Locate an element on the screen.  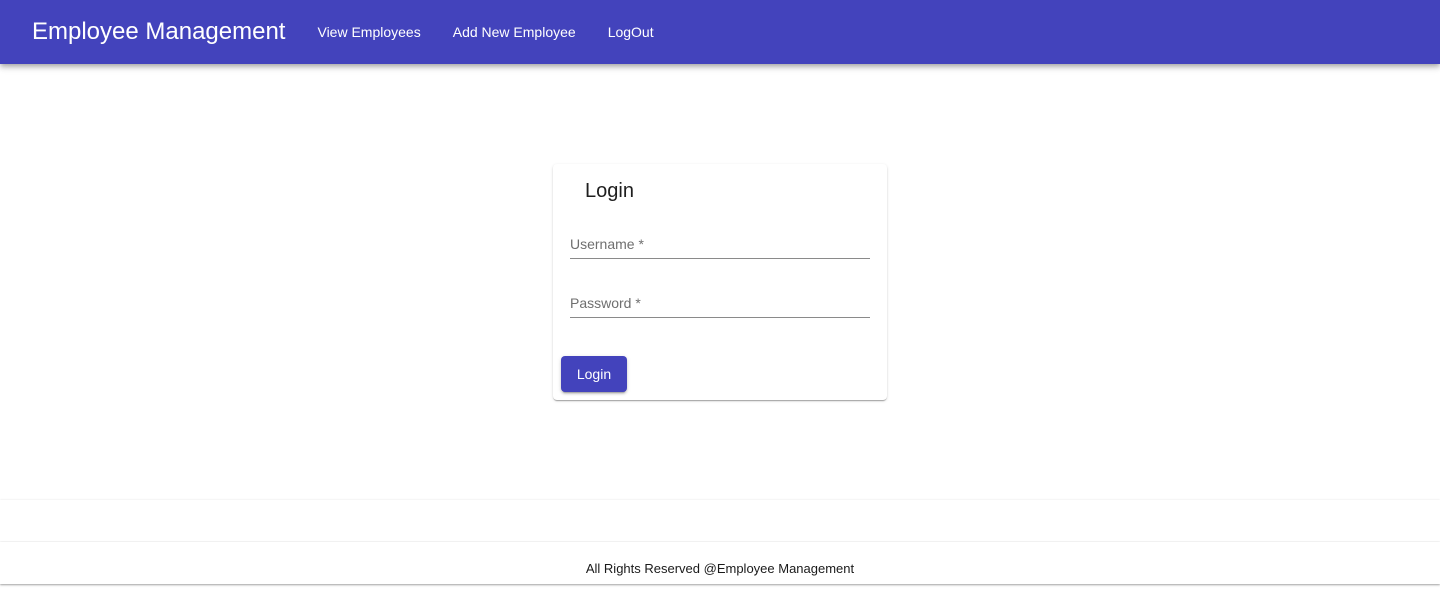
empty-bar is located at coordinates (720, 521).